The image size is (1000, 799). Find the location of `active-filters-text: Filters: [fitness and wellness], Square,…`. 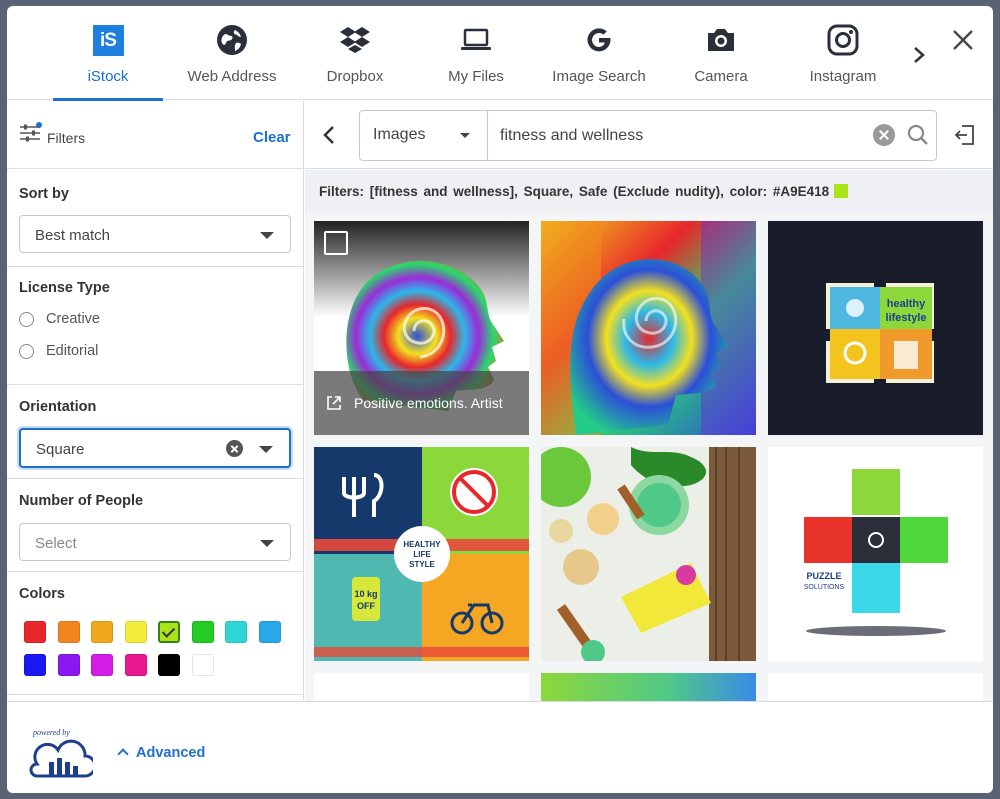

active-filters-text: Filters: [fitness and wellness], Square,… is located at coordinates (584, 191).